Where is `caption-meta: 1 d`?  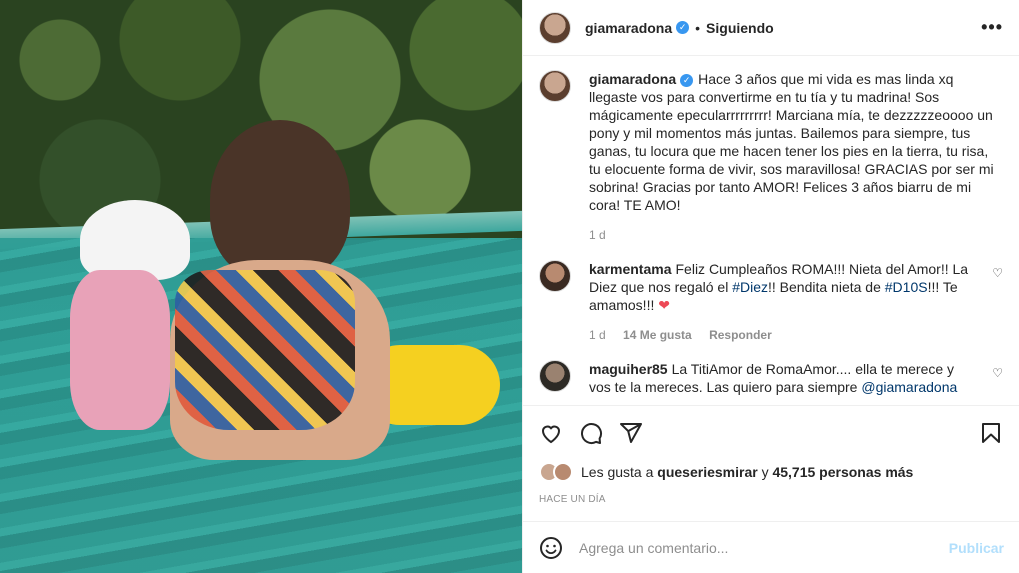
caption-meta: 1 d is located at coordinates (796, 235).